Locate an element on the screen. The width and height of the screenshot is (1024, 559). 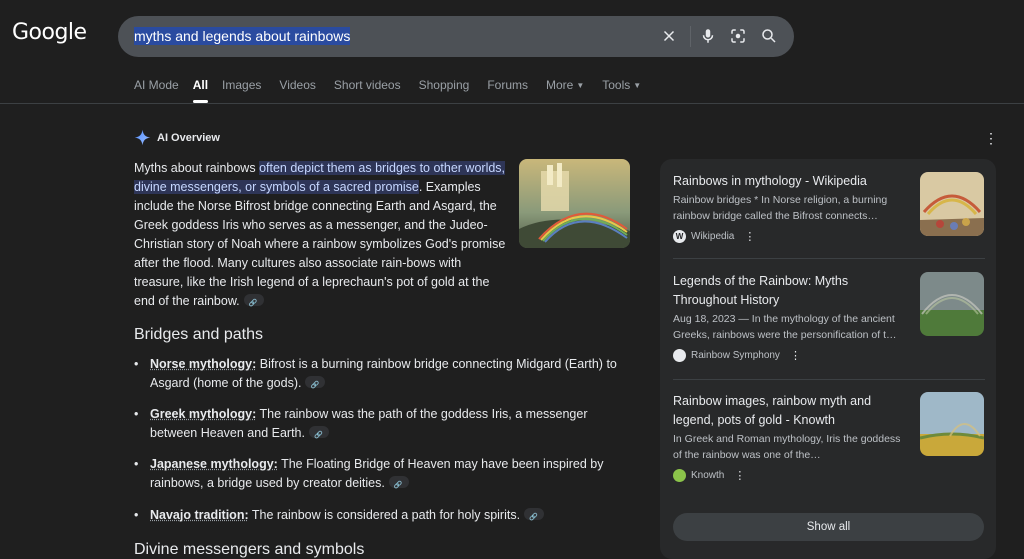
search-divider is located at coordinates (690, 36).